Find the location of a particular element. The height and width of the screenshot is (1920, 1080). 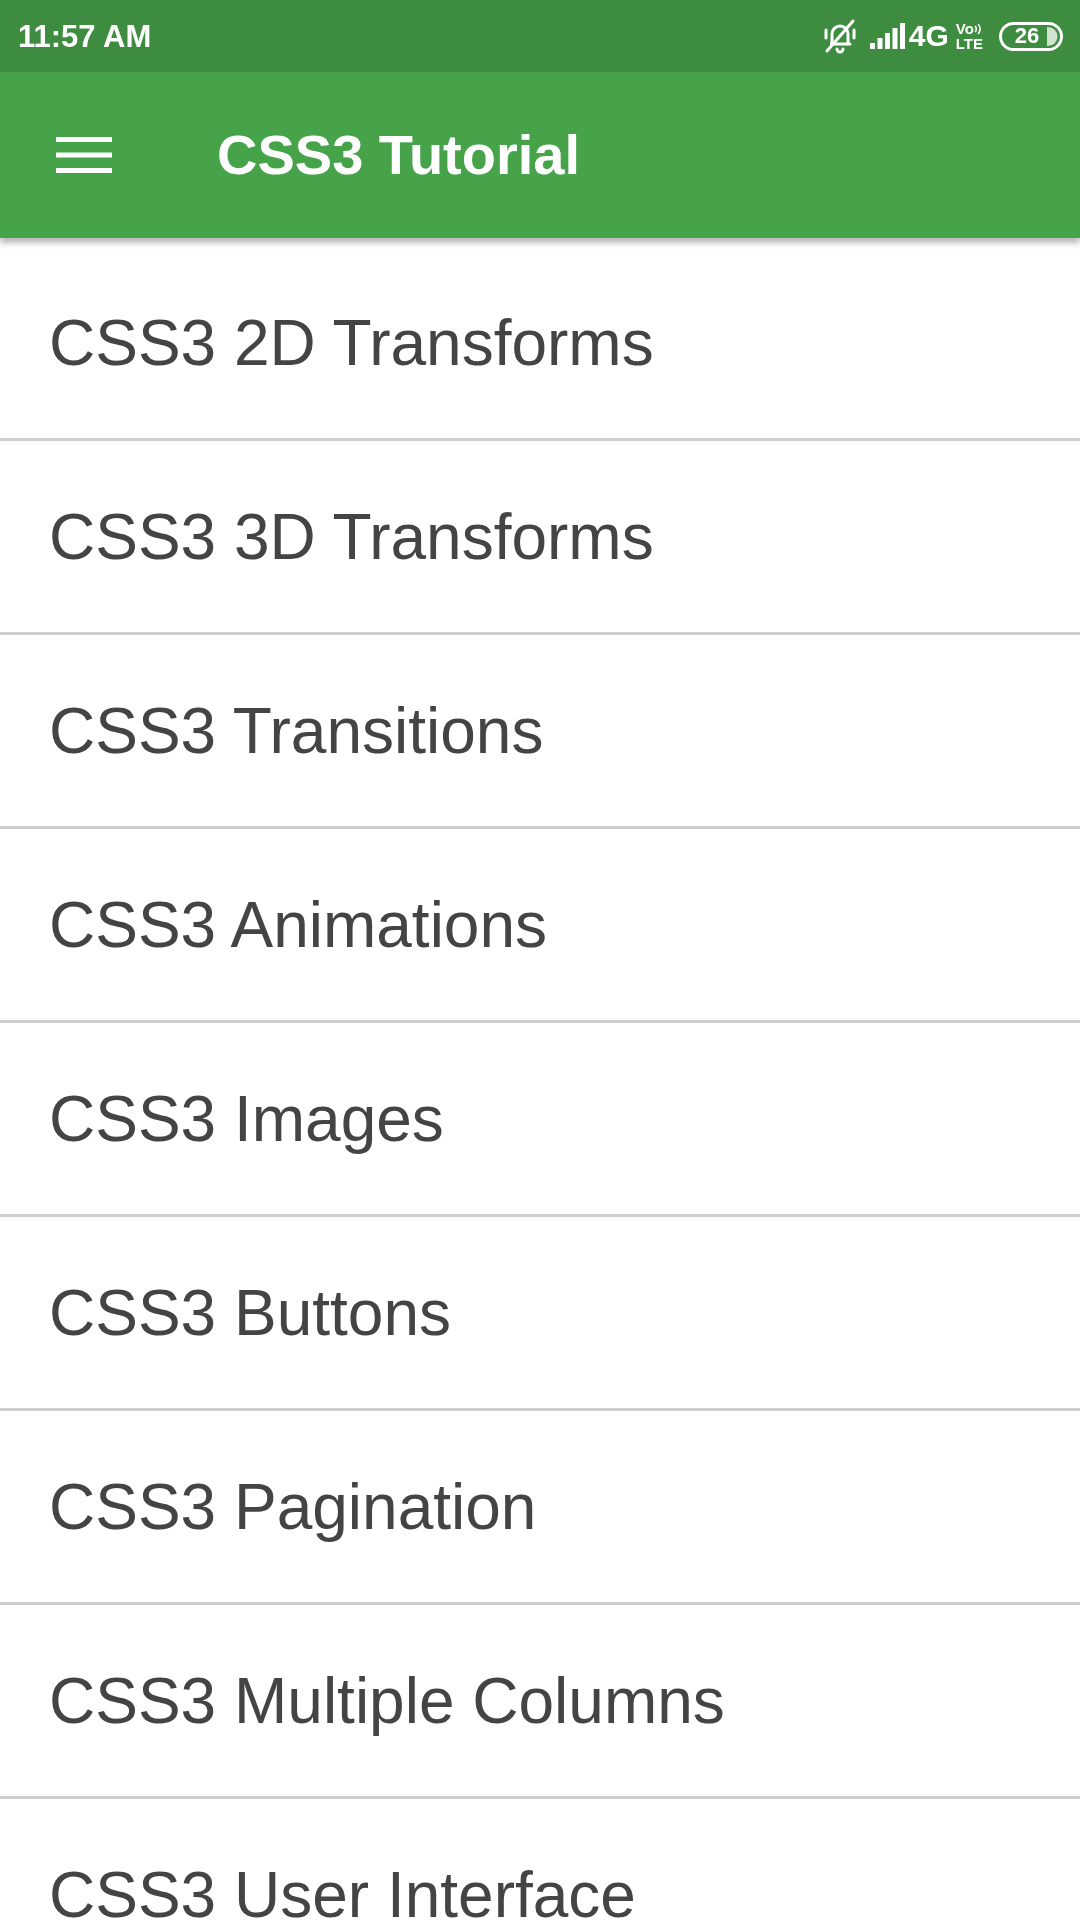

menu-button is located at coordinates (84, 155).